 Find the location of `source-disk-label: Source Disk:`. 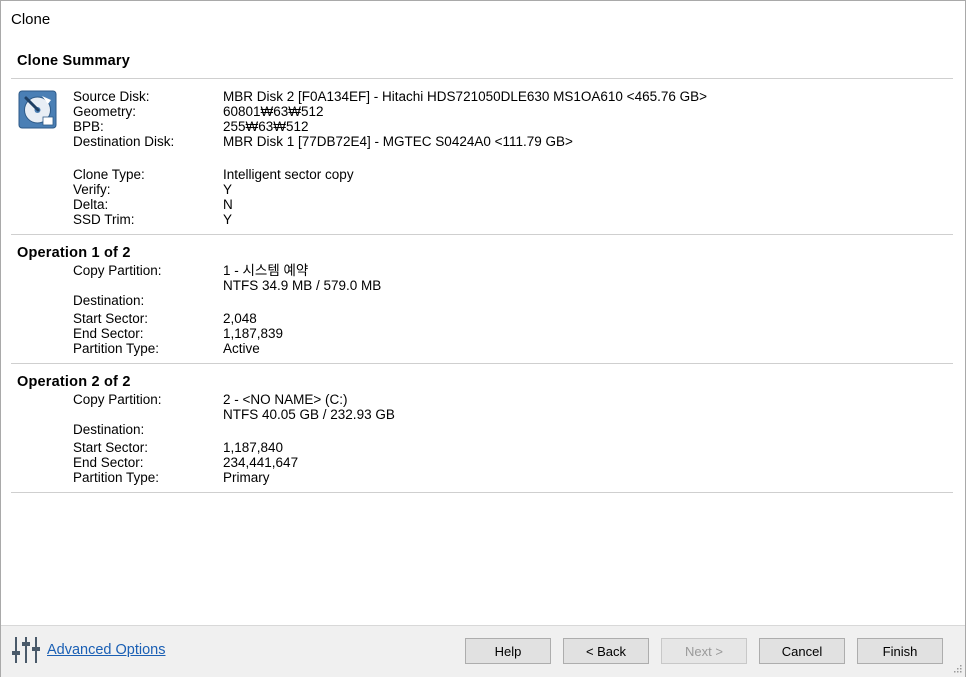

source-disk-label: Source Disk: is located at coordinates (111, 96).